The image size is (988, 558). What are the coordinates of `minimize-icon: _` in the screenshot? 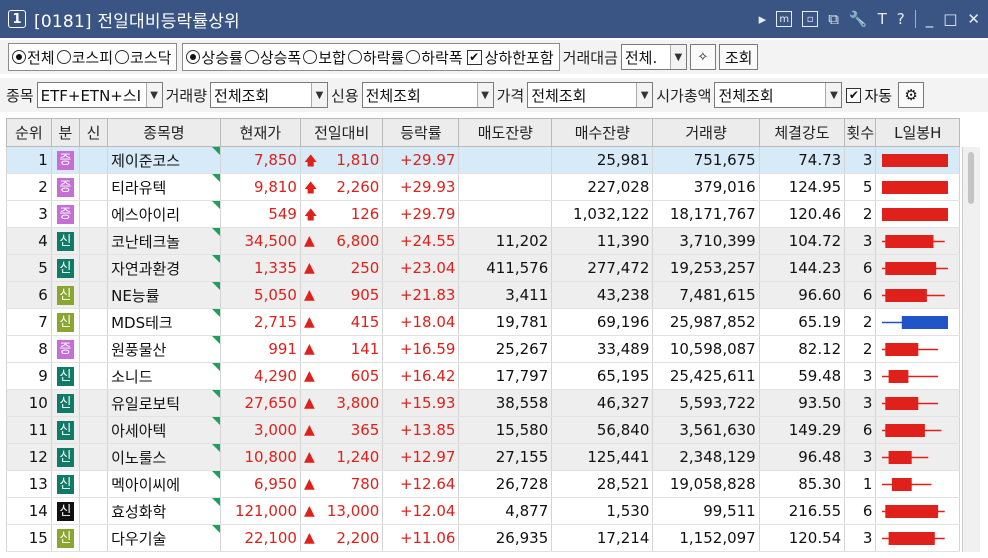 It's located at (930, 19).